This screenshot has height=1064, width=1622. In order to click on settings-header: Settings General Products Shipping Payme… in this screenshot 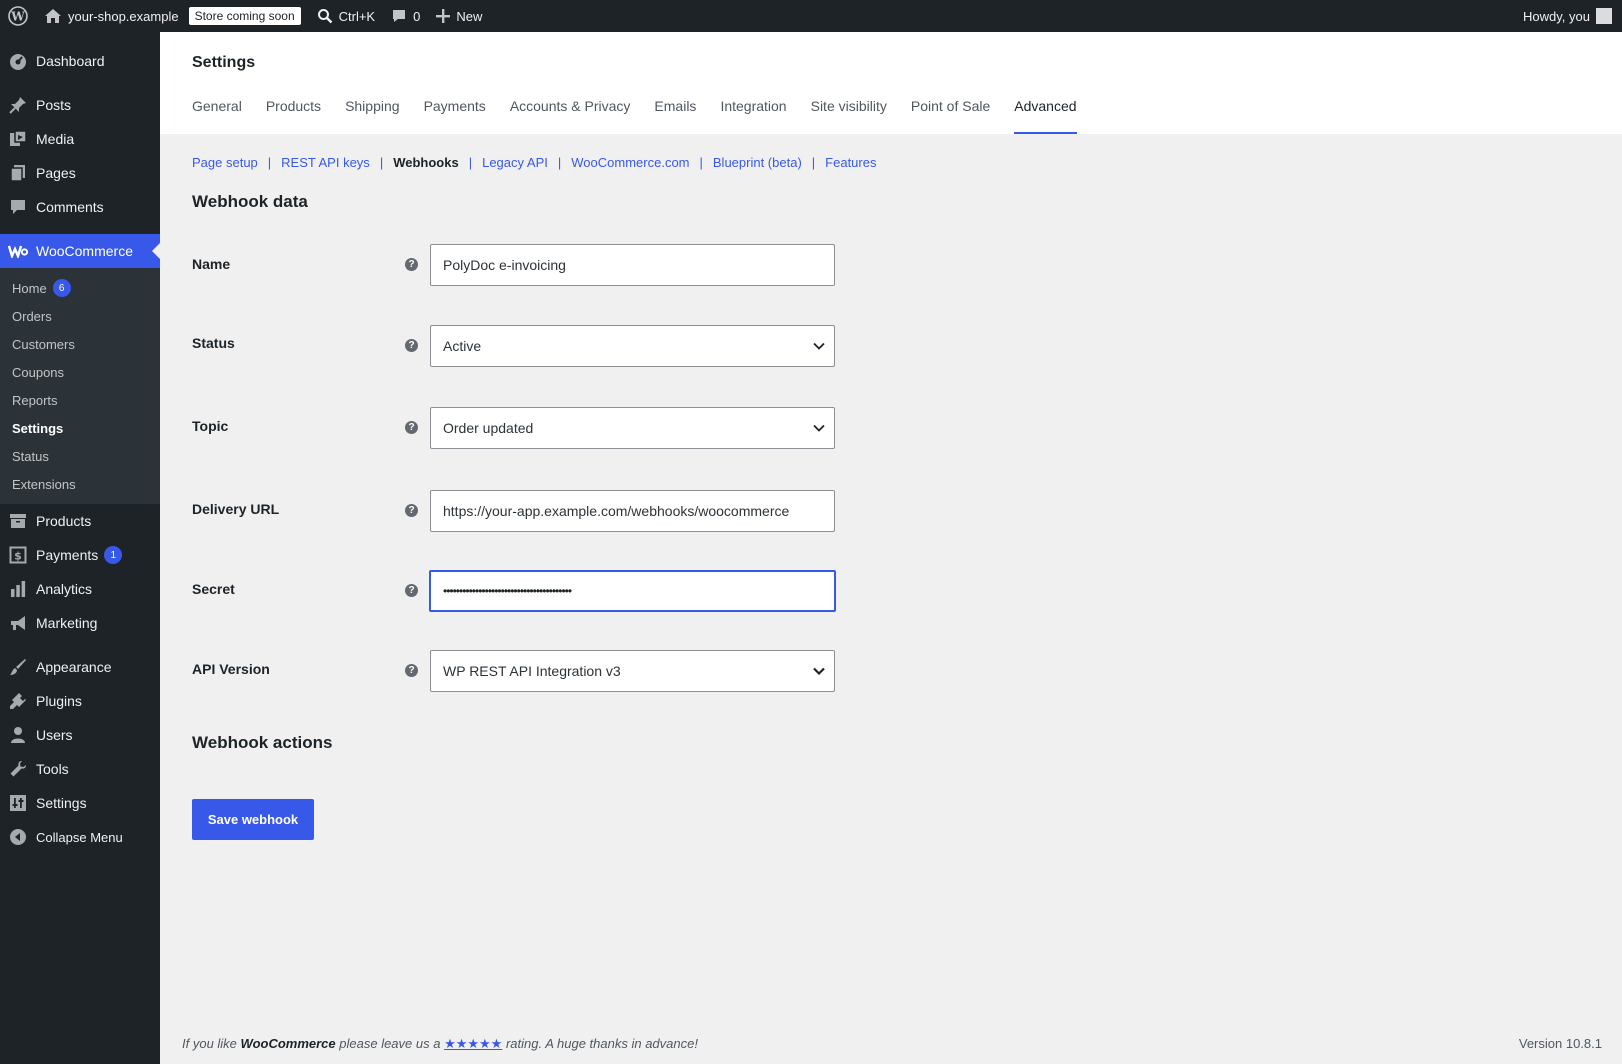, I will do `click(891, 83)`.